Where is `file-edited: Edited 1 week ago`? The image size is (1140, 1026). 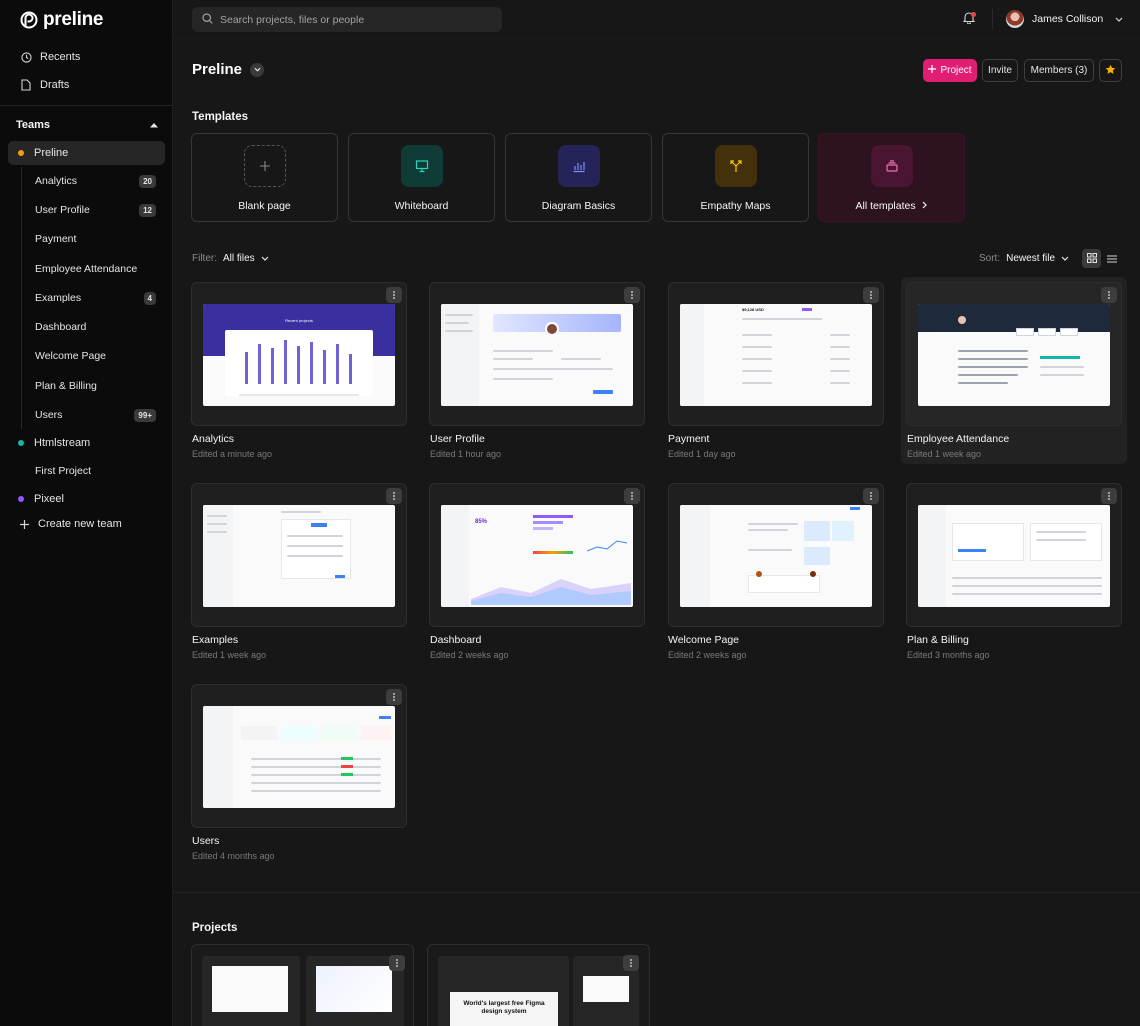
file-edited: Edited 1 week ago is located at coordinates (944, 454).